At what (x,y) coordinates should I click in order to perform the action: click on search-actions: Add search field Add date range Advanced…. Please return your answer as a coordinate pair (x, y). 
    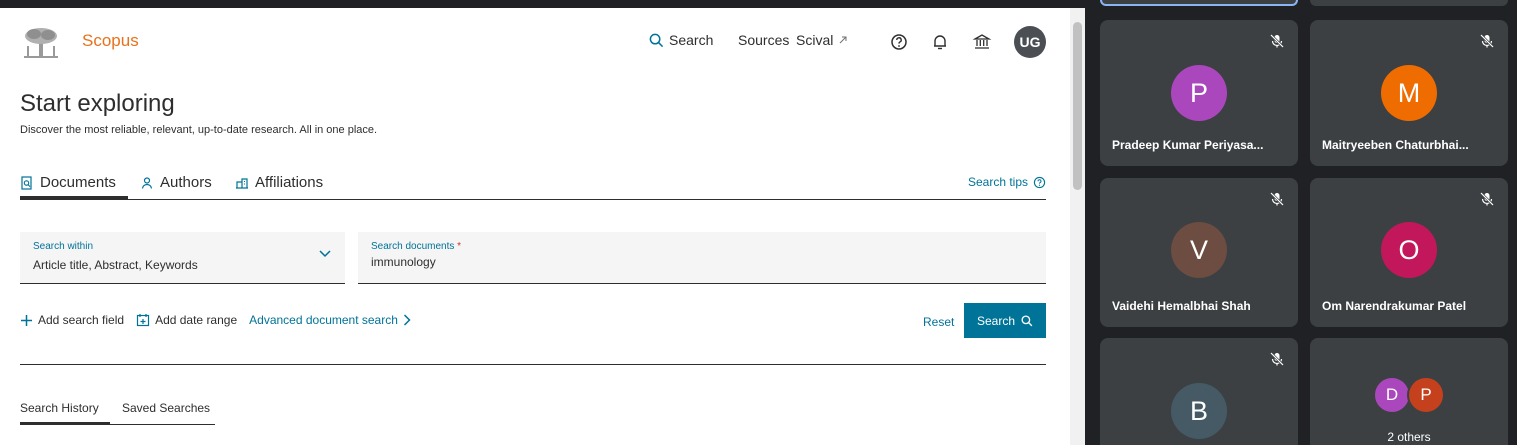
    Looking at the image, I should click on (221, 320).